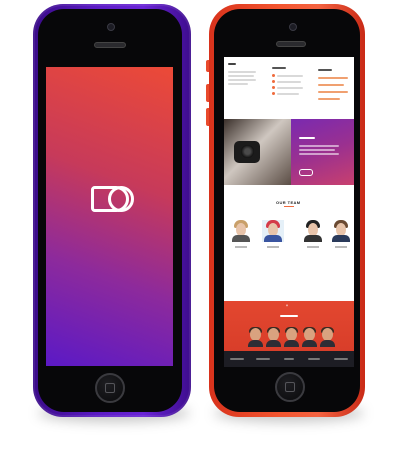  What do you see at coordinates (247, 152) in the screenshot?
I see `camera-icon` at bounding box center [247, 152].